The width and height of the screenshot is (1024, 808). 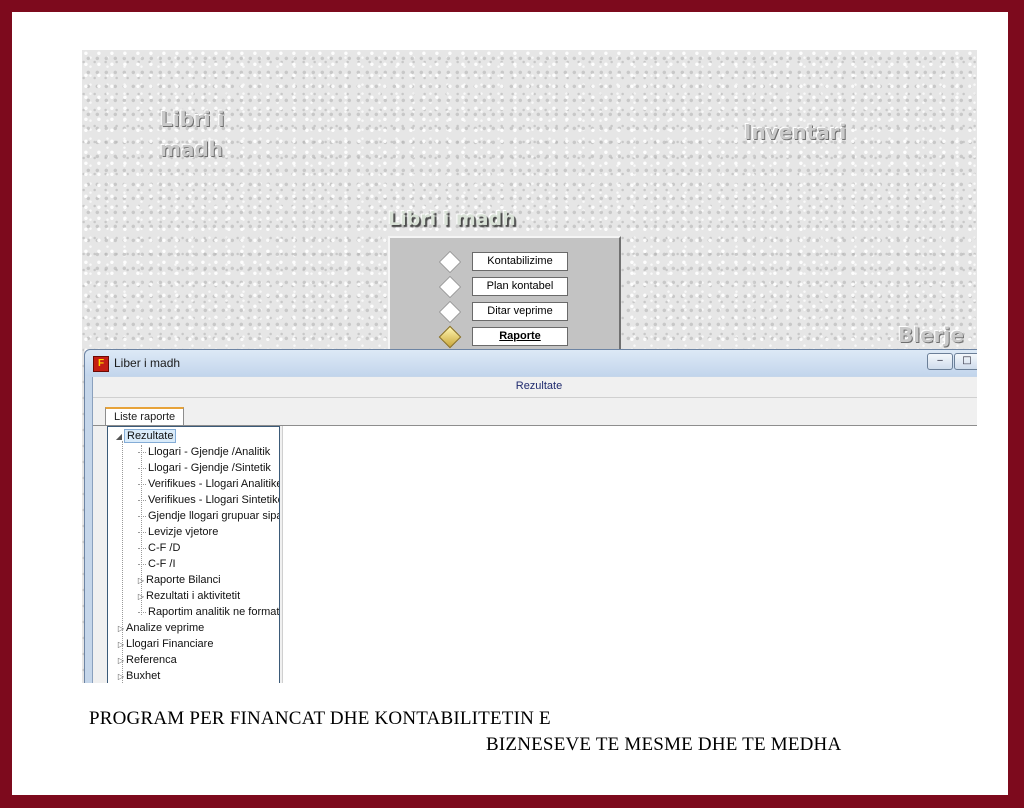 I want to click on libri-label-line2: madh, so click(x=191, y=149).